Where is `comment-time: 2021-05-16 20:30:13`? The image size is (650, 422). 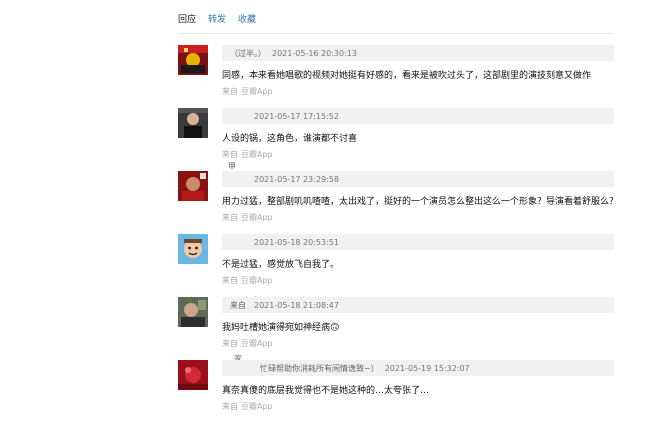
comment-time: 2021-05-16 20:30:13 is located at coordinates (314, 53).